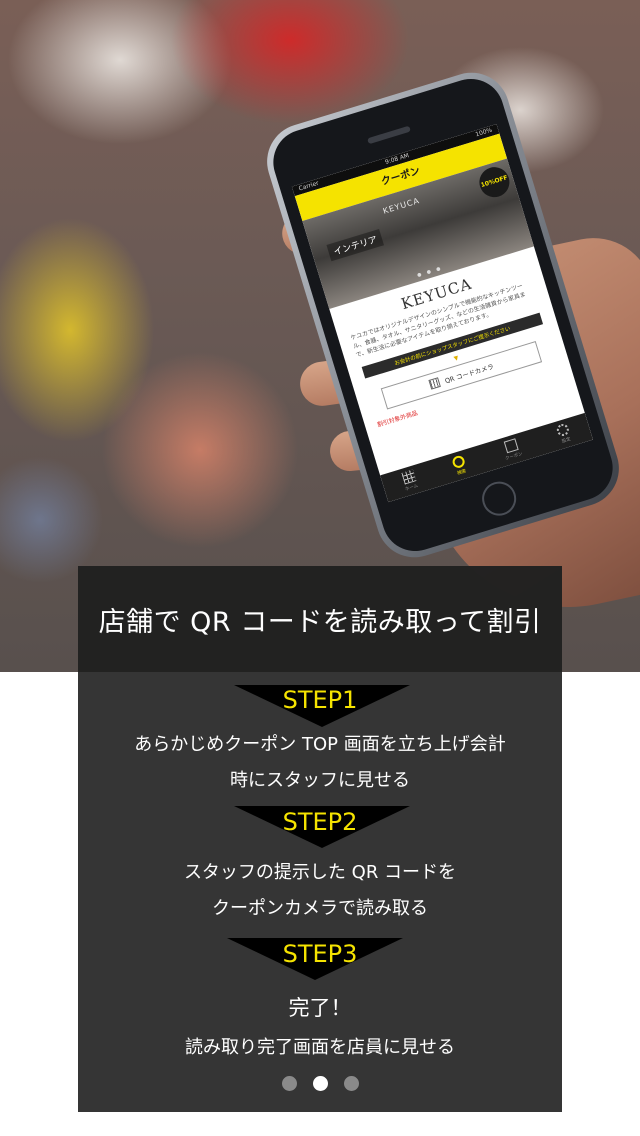 The image size is (640, 1136). I want to click on page-dot-active, so click(320, 1083).